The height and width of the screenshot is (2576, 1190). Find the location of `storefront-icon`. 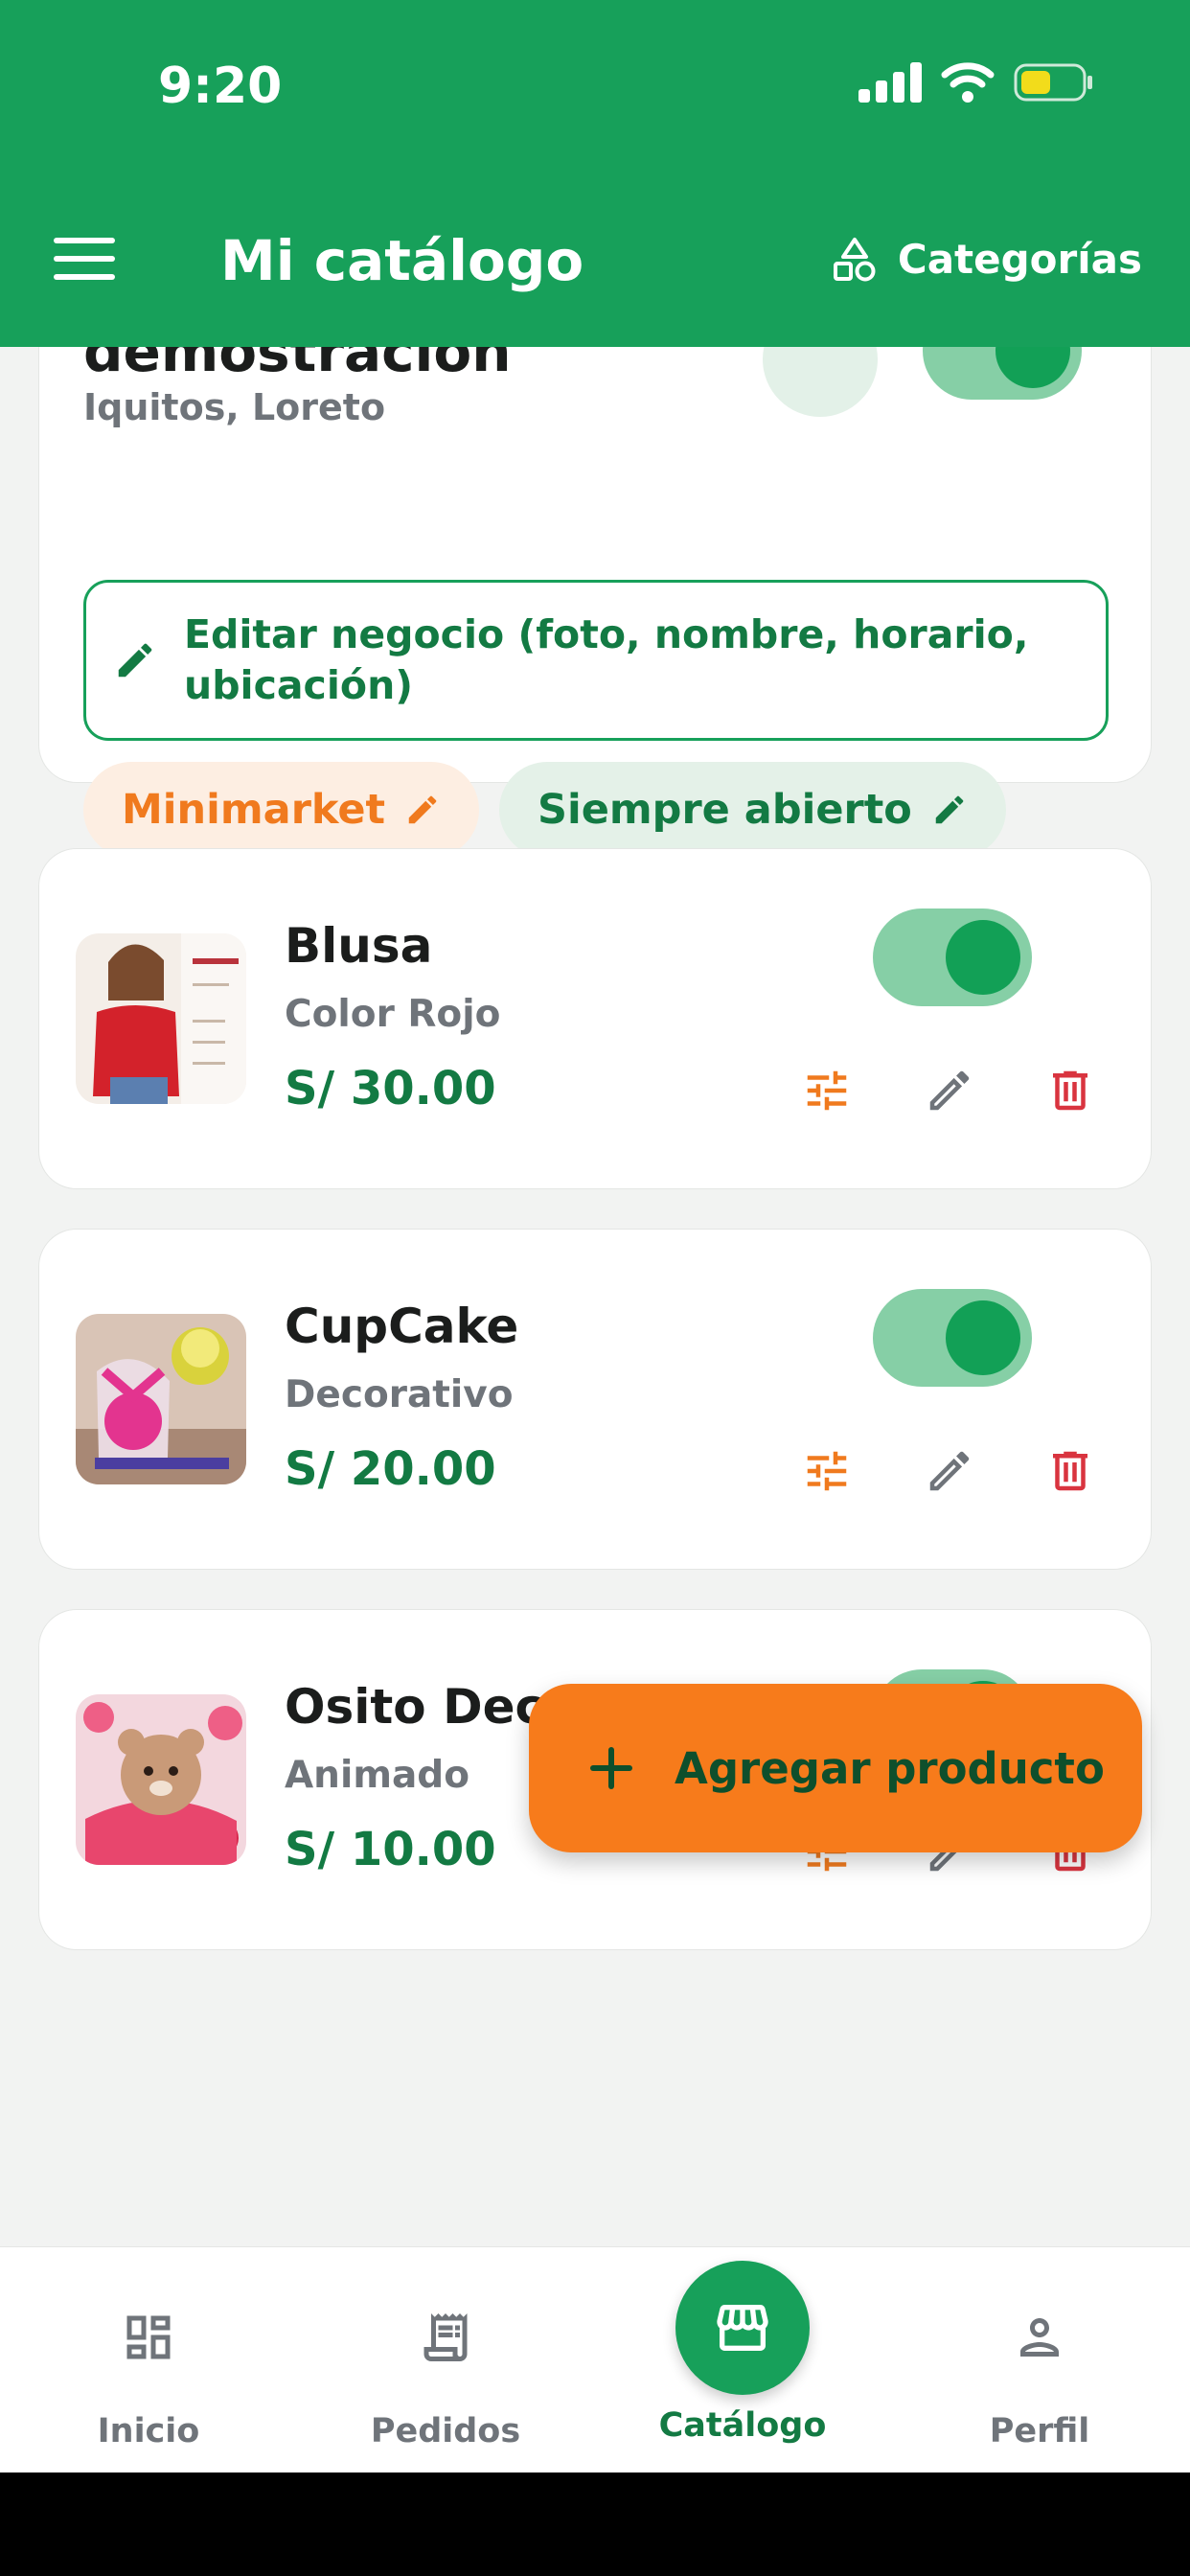

storefront-icon is located at coordinates (743, 2328).